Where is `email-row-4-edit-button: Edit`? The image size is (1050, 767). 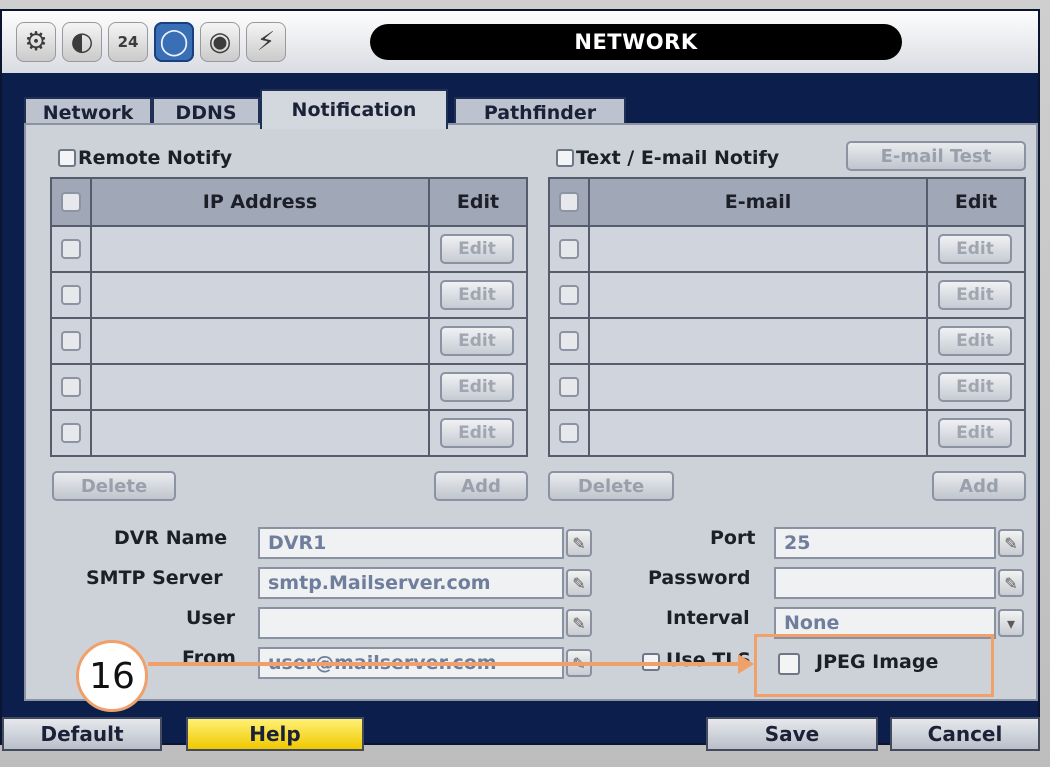 email-row-4-edit-button: Edit is located at coordinates (975, 387).